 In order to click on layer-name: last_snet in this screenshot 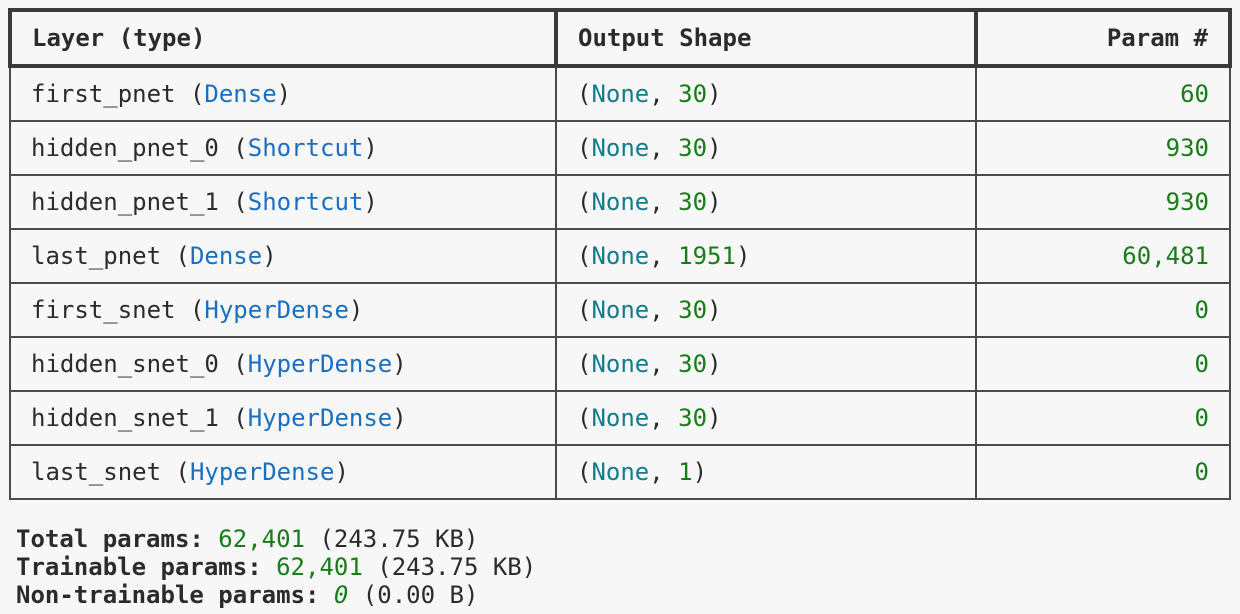, I will do `click(96, 472)`.